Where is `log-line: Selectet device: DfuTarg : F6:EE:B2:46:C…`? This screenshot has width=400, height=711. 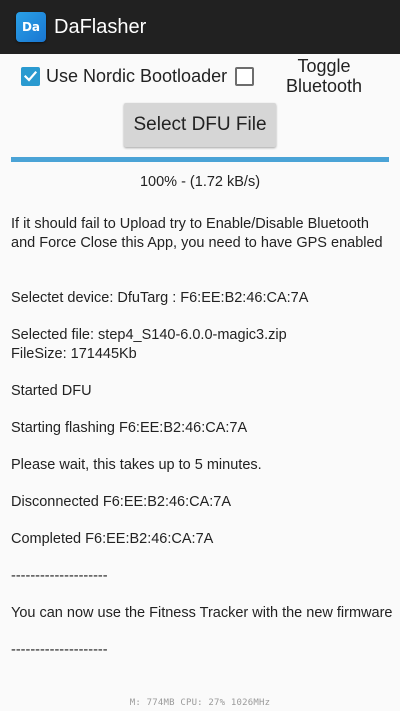
log-line: Selectet device: DfuTarg : F6:EE:B2:46:C… is located at coordinates (160, 298).